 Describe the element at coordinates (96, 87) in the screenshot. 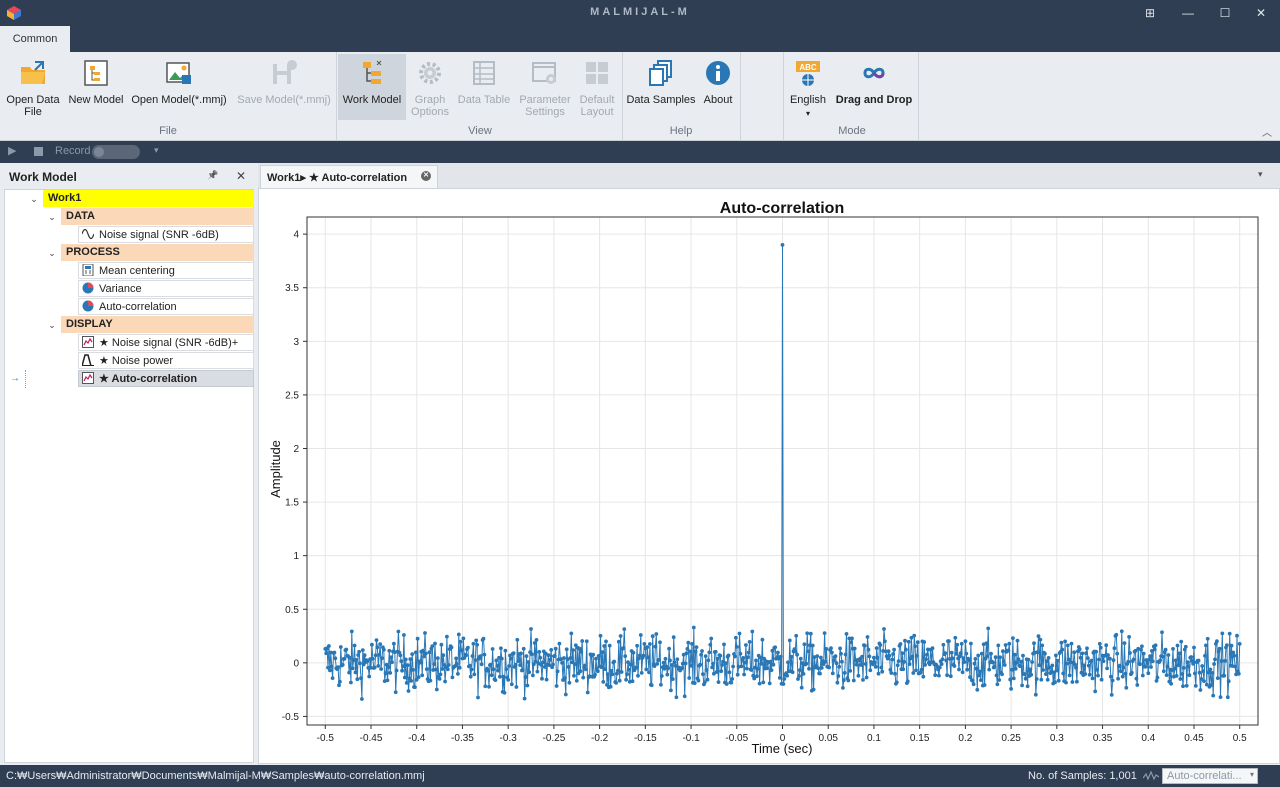

I see `new-model-button: New Model` at that location.